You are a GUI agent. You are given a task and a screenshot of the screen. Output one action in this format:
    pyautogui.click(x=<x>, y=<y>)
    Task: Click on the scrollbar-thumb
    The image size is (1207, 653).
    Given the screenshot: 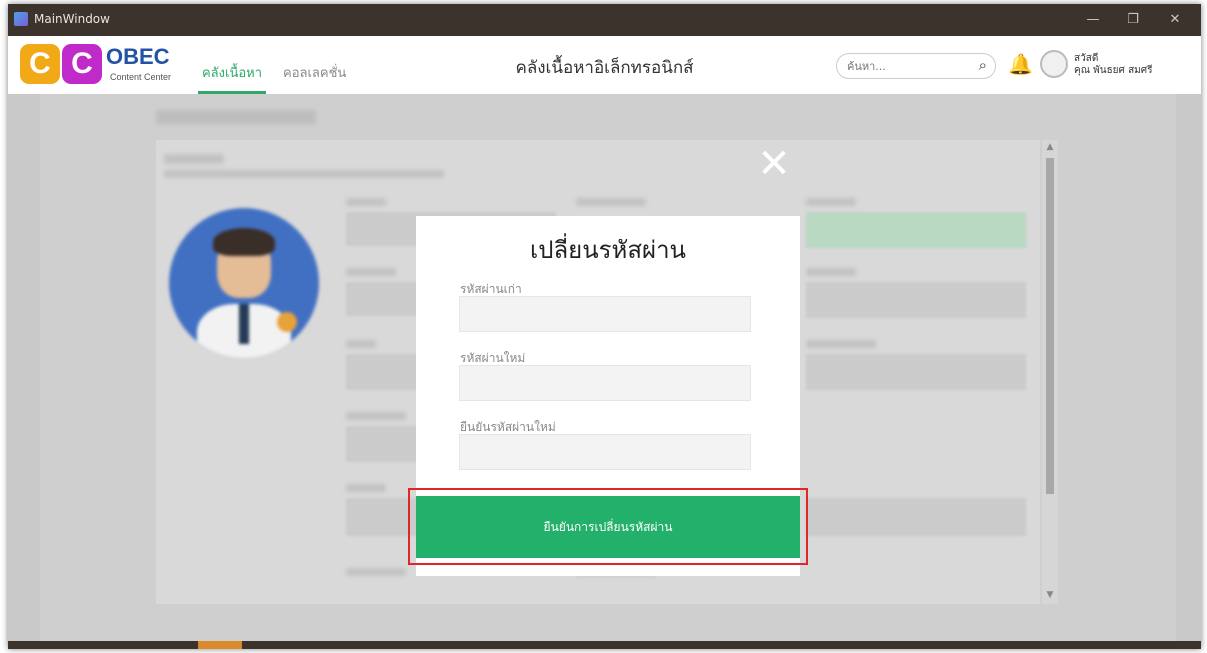 What is the action you would take?
    pyautogui.click(x=1050, y=326)
    